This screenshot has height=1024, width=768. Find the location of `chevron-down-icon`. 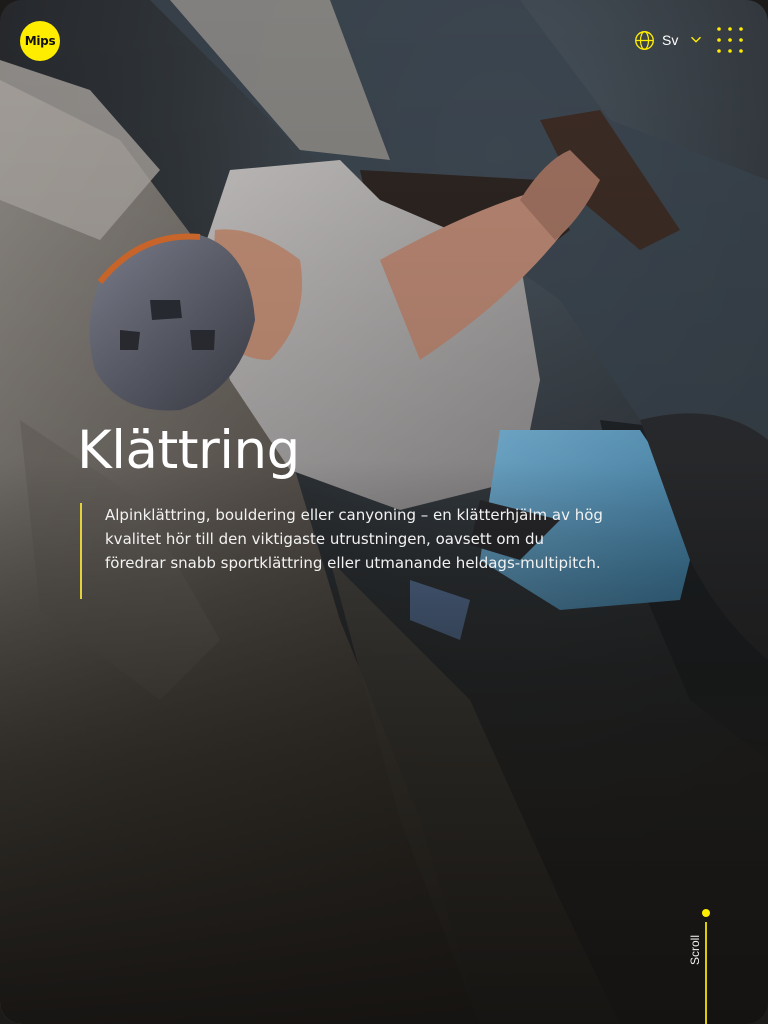

chevron-down-icon is located at coordinates (696, 39).